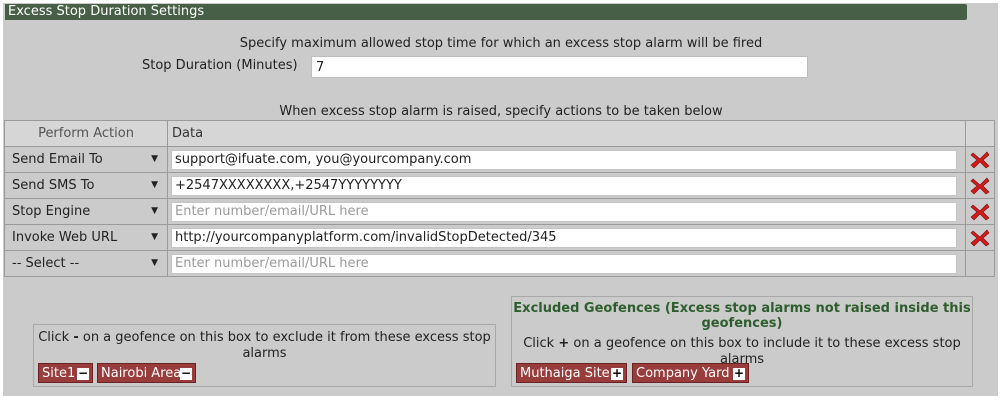  Describe the element at coordinates (86, 133) in the screenshot. I see `header-perform-action: Perform Action` at that location.